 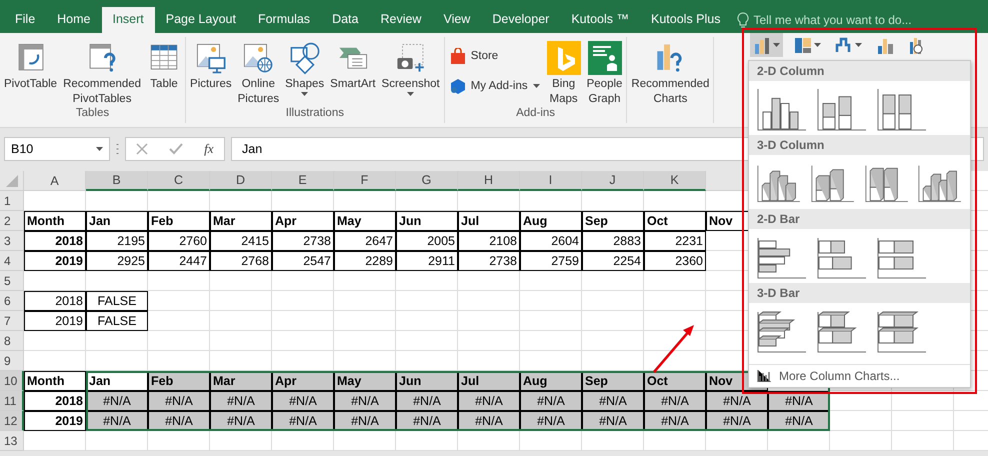 I want to click on section-heading: 3-D Column, so click(x=859, y=145).